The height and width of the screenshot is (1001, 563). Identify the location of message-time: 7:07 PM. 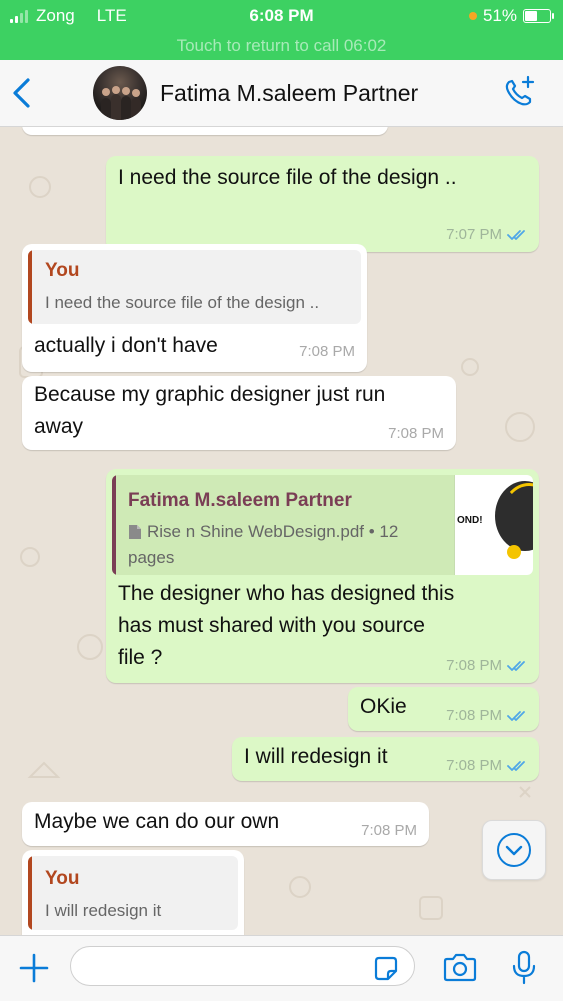
(474, 234).